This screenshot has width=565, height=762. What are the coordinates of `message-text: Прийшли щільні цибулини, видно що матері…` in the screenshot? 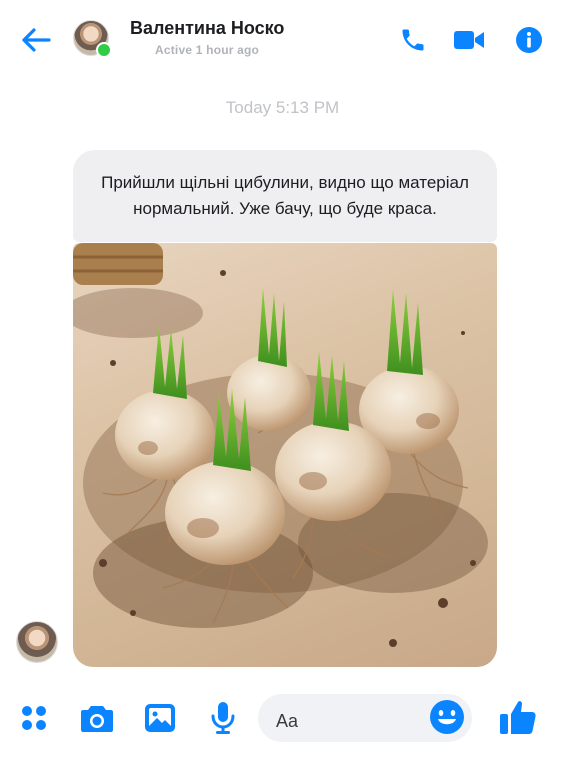 It's located at (285, 195).